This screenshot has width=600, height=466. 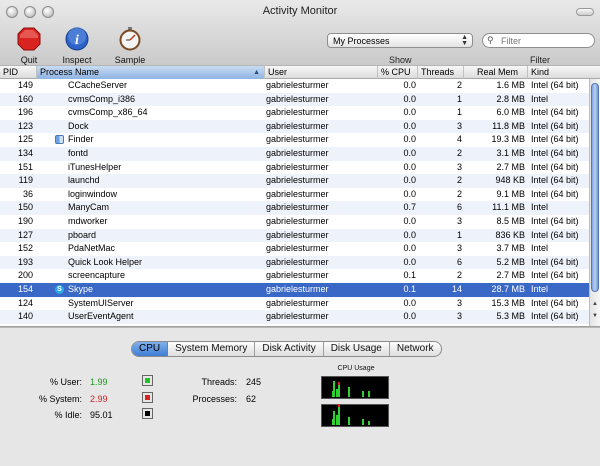 I want to click on column-header-process-name: Process Name ▲, so click(x=151, y=72).